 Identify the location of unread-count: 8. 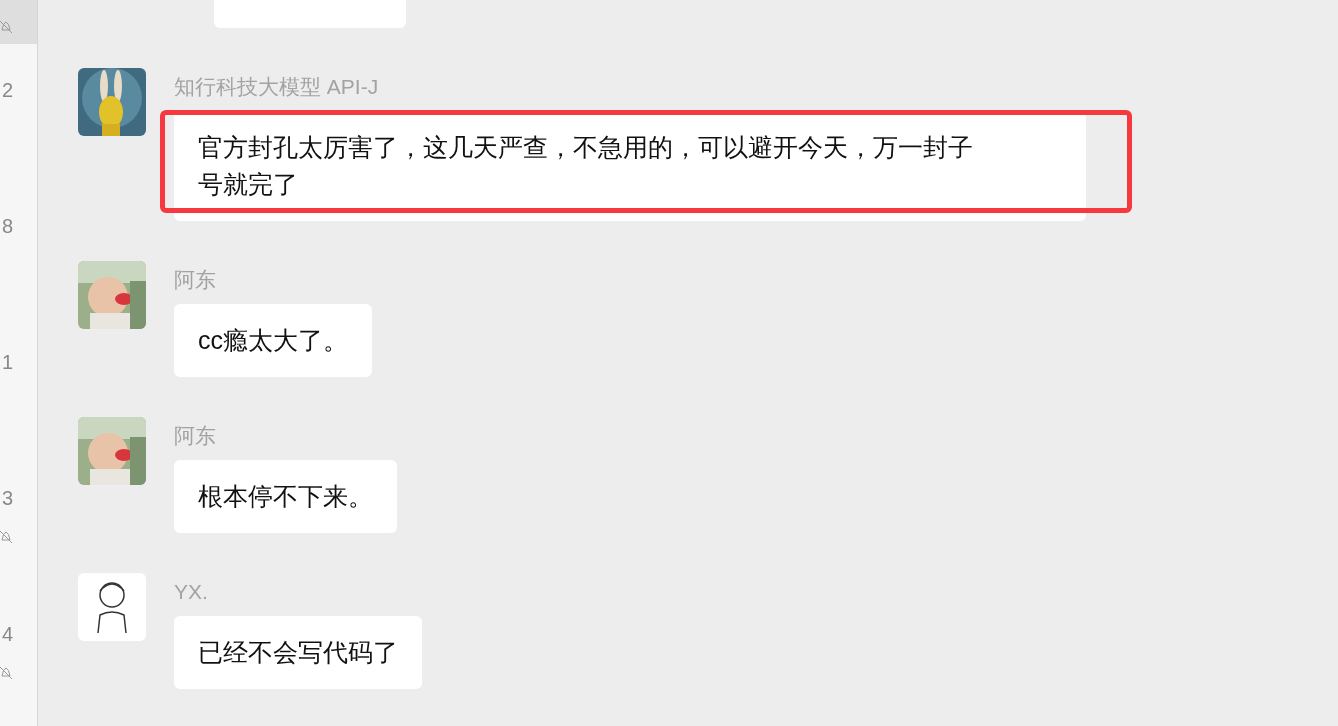
(7, 226).